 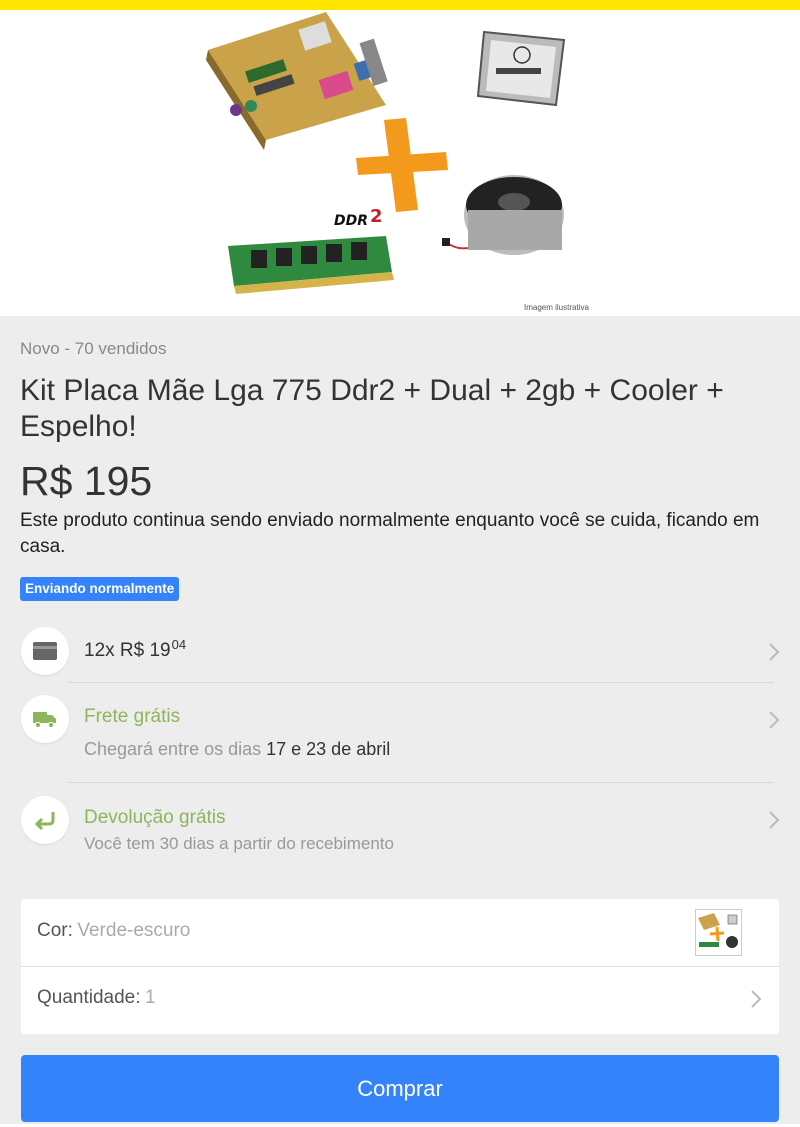 What do you see at coordinates (718, 932) in the screenshot?
I see `color-thumbnail` at bounding box center [718, 932].